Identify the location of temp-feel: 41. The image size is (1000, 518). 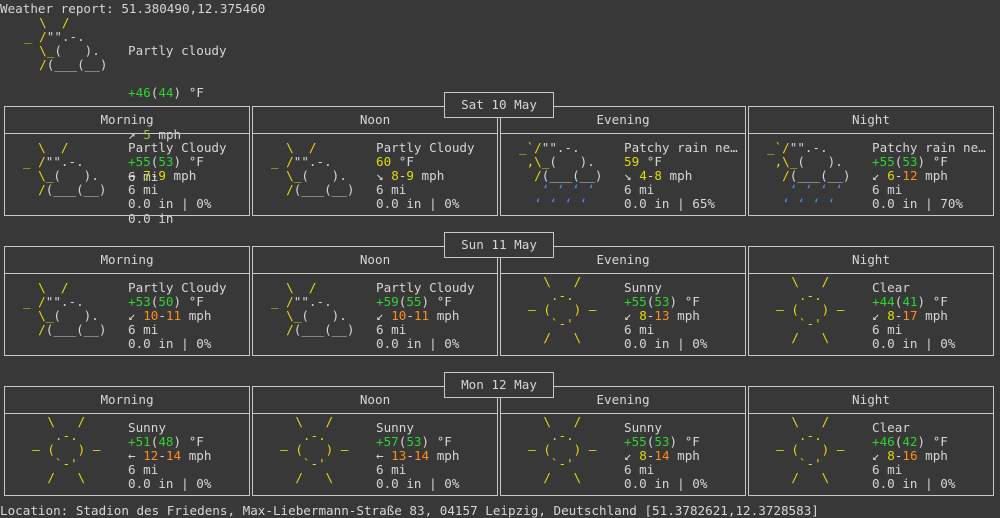
(910, 301).